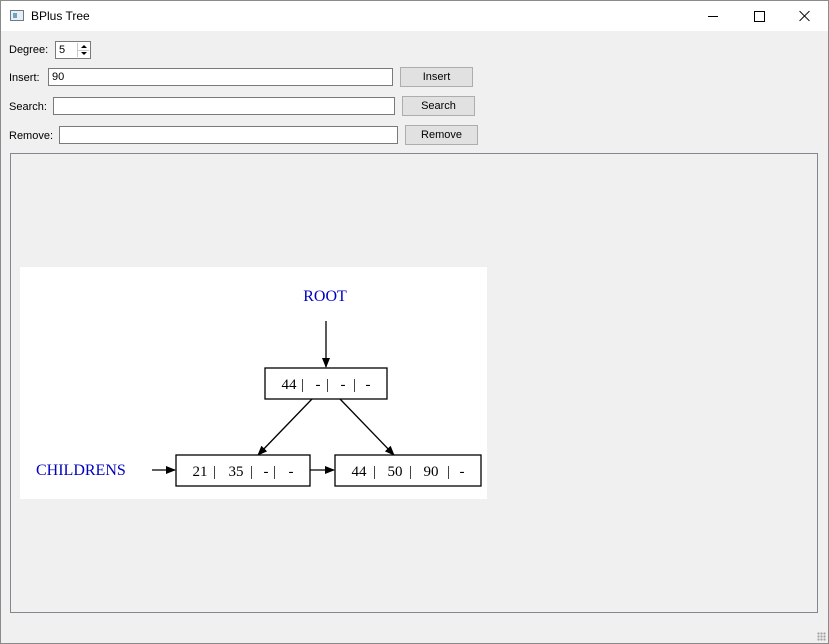 This screenshot has height=644, width=829. What do you see at coordinates (236, 472) in the screenshot?
I see `leaf-0-key-1: 35` at bounding box center [236, 472].